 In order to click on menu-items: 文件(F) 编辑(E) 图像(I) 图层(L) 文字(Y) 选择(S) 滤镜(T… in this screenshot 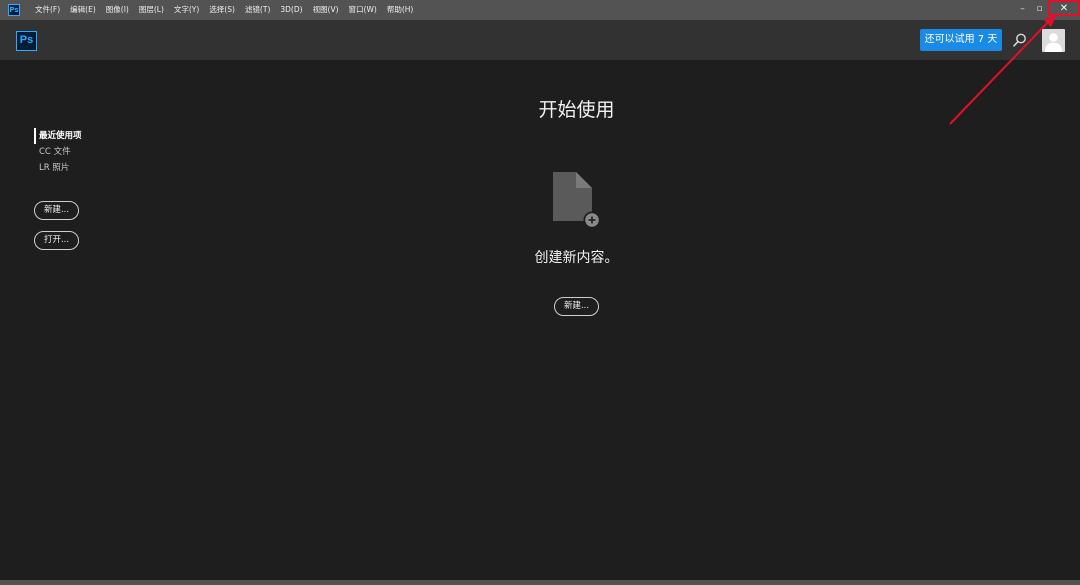, I will do `click(224, 10)`.